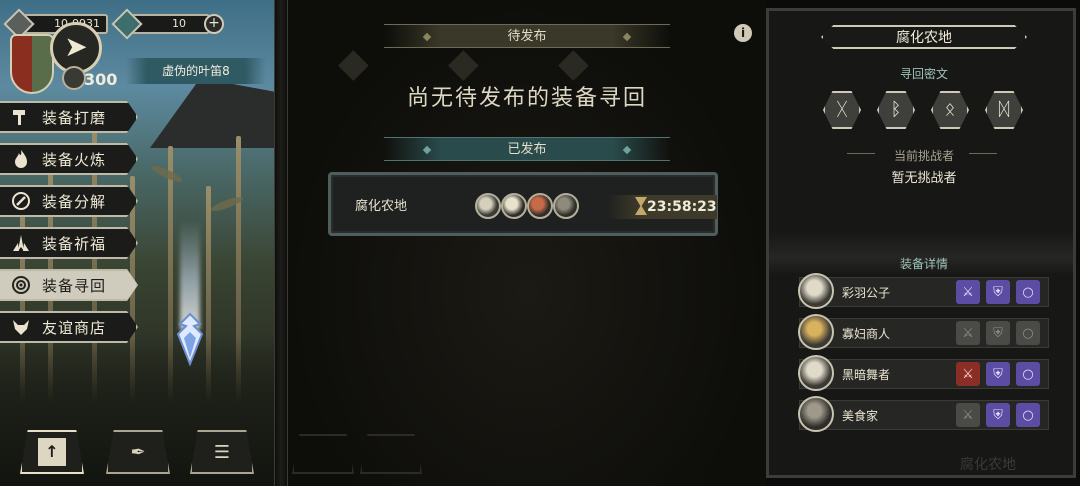  I want to click on hero-name: 彩羽公子, so click(866, 292).